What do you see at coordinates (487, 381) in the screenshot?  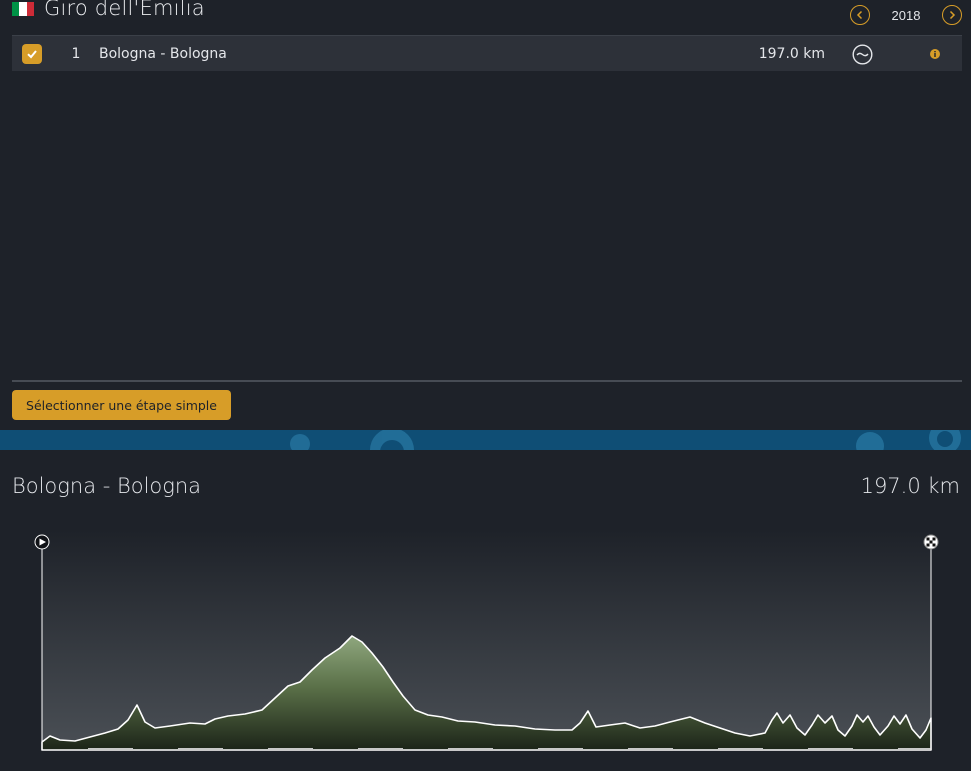 I see `divider` at bounding box center [487, 381].